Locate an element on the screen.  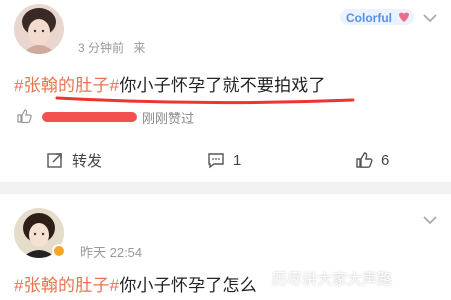
colorful-text: Colorful is located at coordinates (369, 18).